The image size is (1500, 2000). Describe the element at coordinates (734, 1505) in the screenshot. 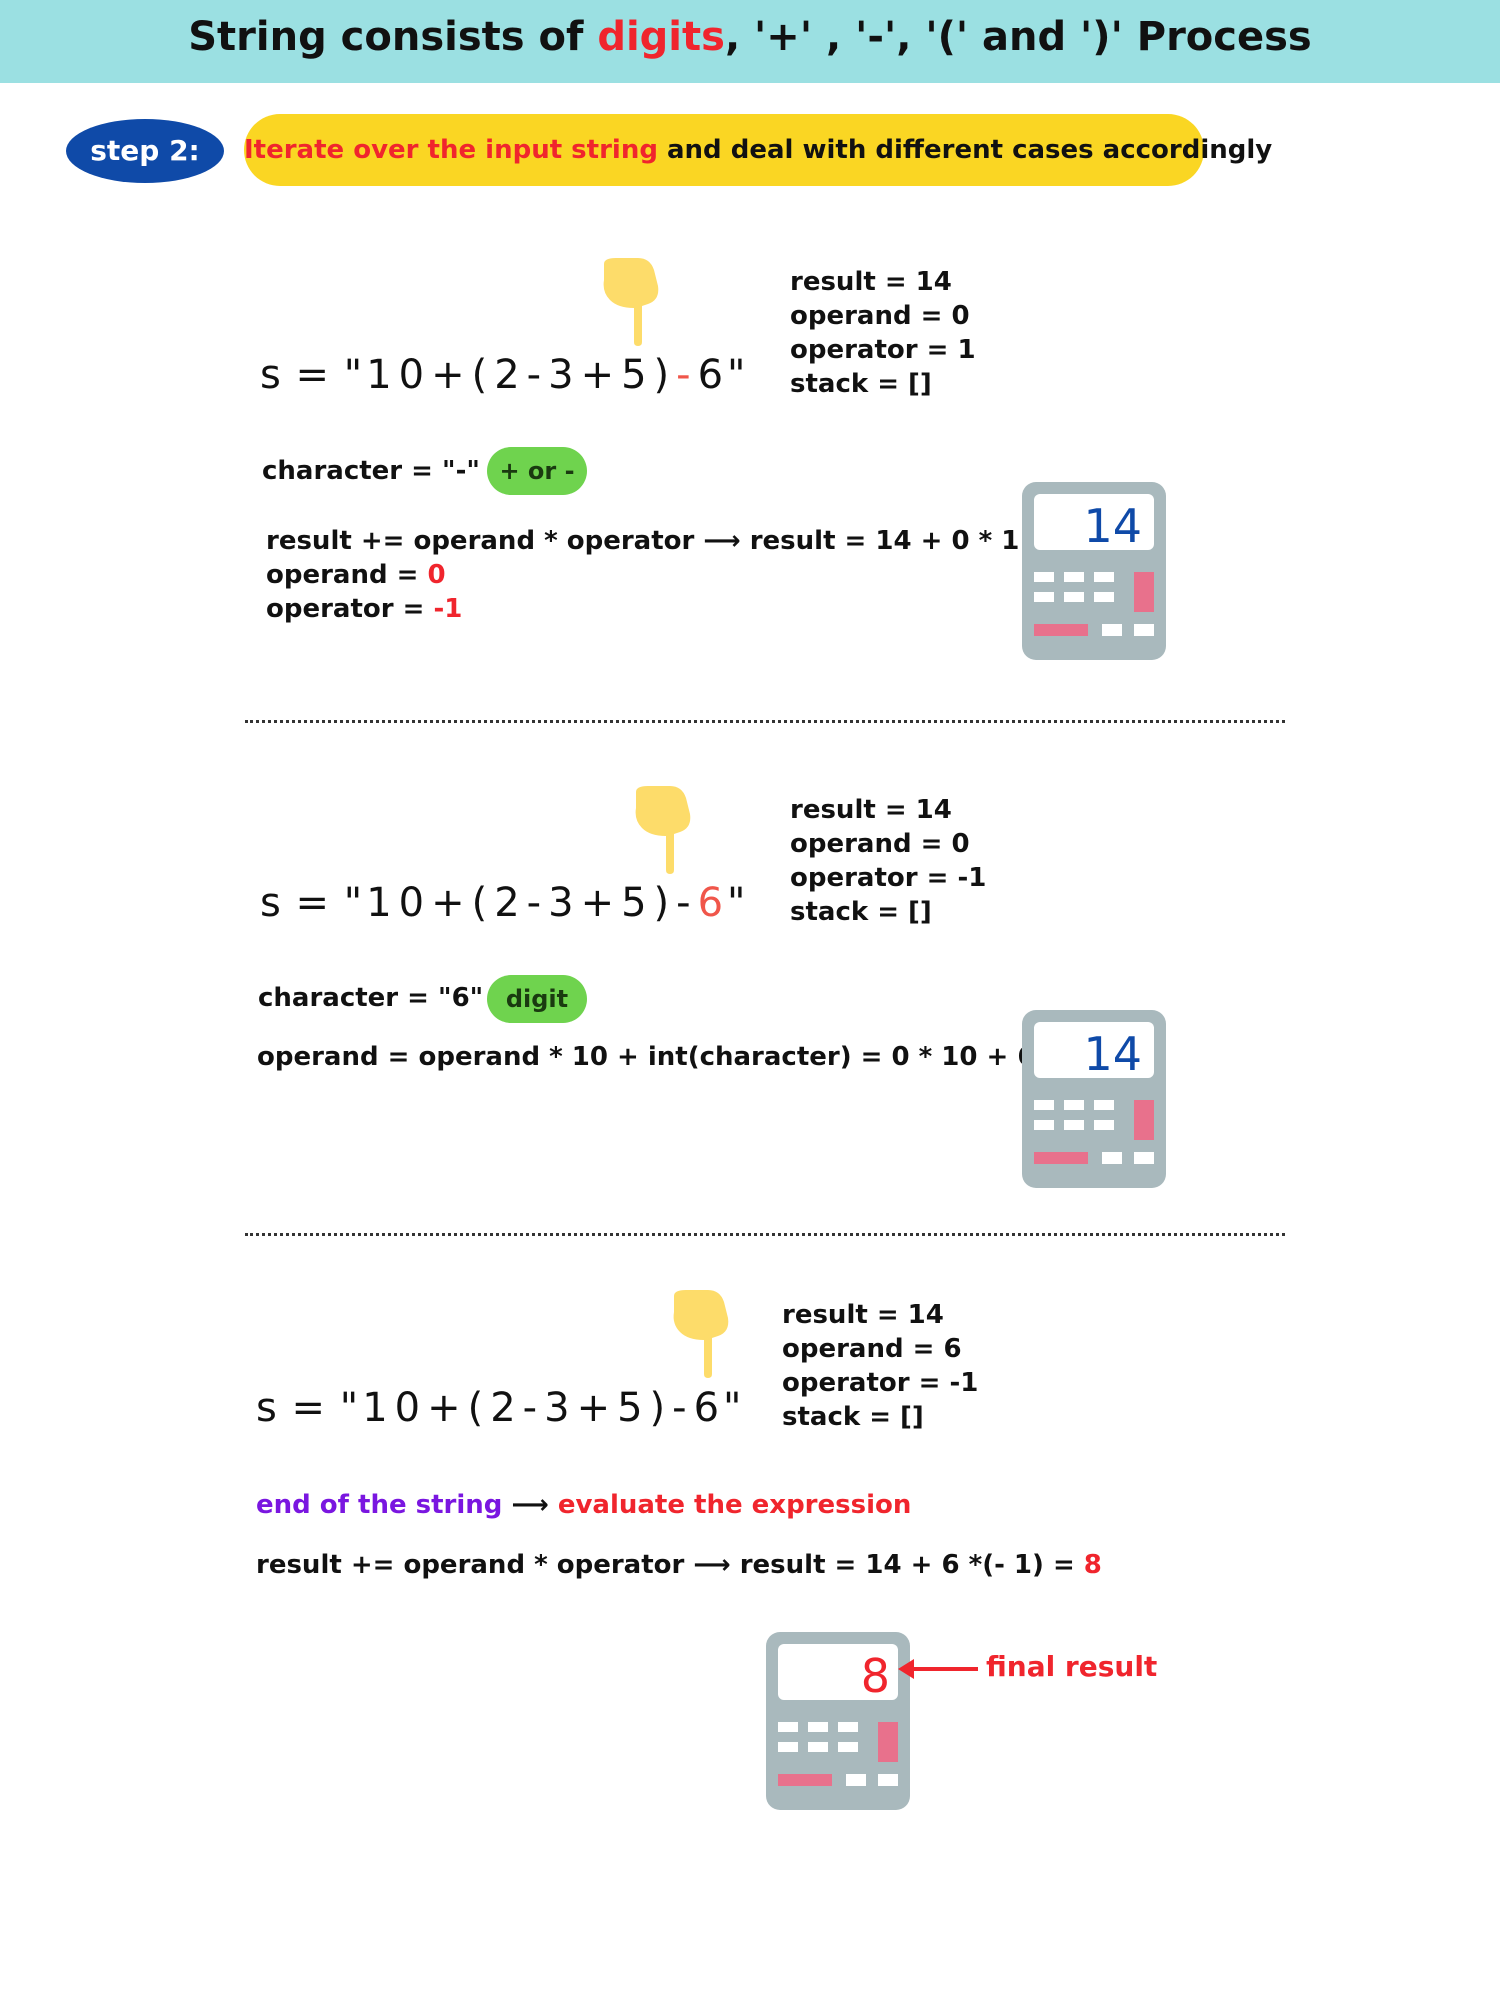

I see `evaluate-label: evaluate the expression` at that location.